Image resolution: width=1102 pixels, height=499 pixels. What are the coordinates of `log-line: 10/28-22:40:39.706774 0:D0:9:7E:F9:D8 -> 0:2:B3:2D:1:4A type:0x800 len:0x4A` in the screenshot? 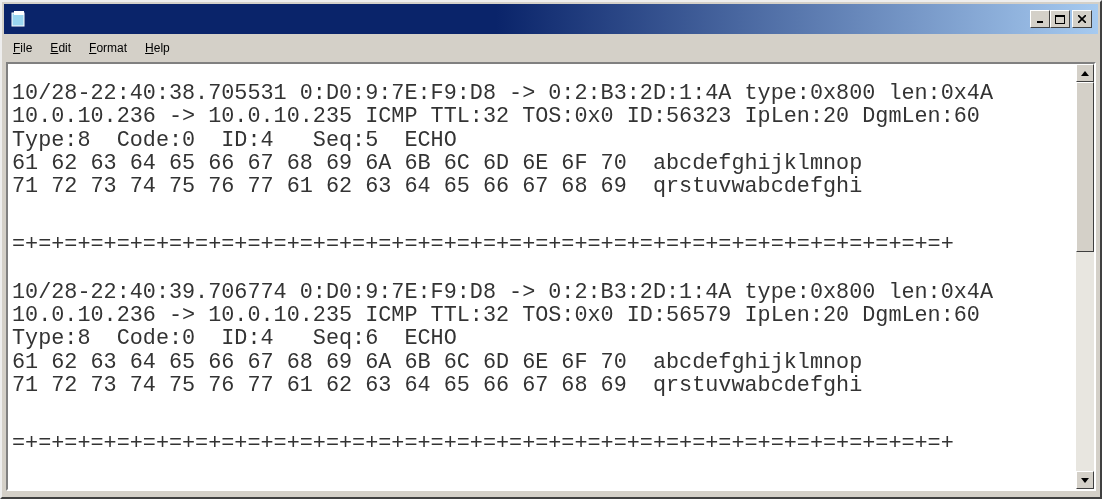 It's located at (503, 292).